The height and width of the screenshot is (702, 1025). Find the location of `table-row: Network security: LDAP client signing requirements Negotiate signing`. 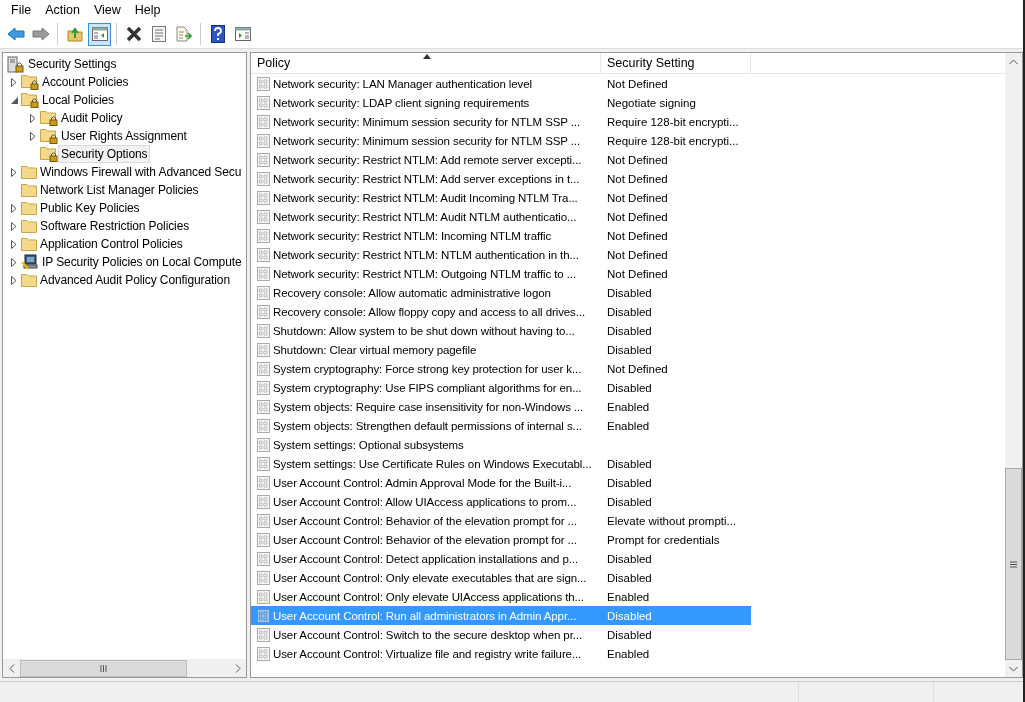

table-row: Network security: LDAP client signing requirements Negotiate signing is located at coordinates (501, 102).